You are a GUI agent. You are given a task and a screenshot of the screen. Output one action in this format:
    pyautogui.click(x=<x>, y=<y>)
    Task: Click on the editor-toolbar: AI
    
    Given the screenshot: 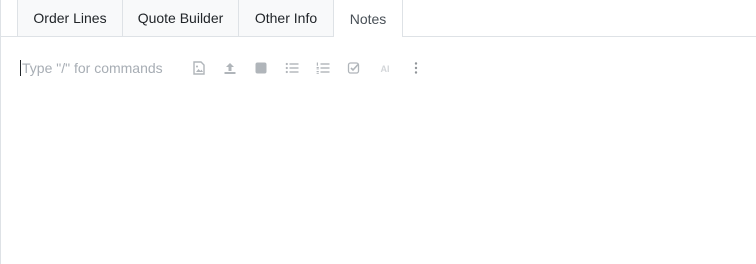 What is the action you would take?
    pyautogui.click(x=314, y=68)
    